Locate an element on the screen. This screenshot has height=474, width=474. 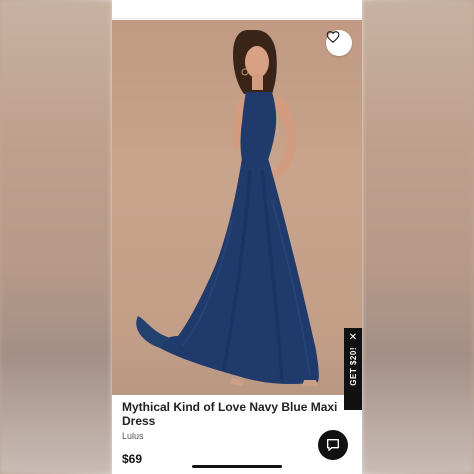
chat-bubble-icon is located at coordinates (333, 445).